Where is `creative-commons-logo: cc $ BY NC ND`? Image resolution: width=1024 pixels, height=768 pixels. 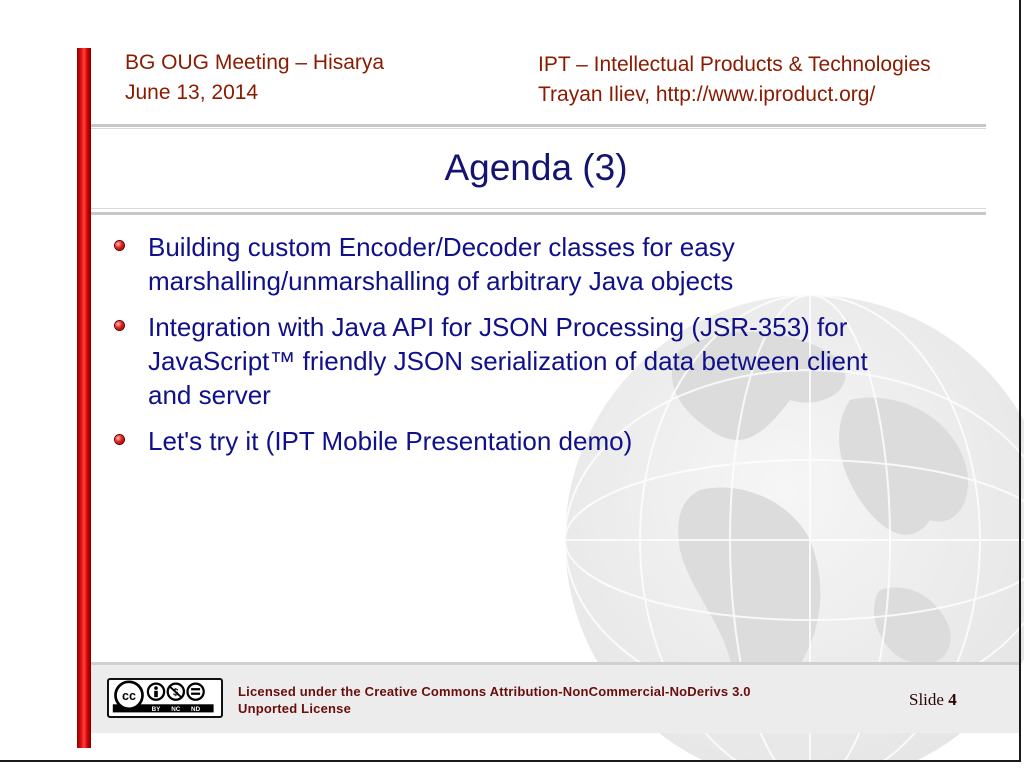
creative-commons-logo: cc $ BY NC ND is located at coordinates (165, 698).